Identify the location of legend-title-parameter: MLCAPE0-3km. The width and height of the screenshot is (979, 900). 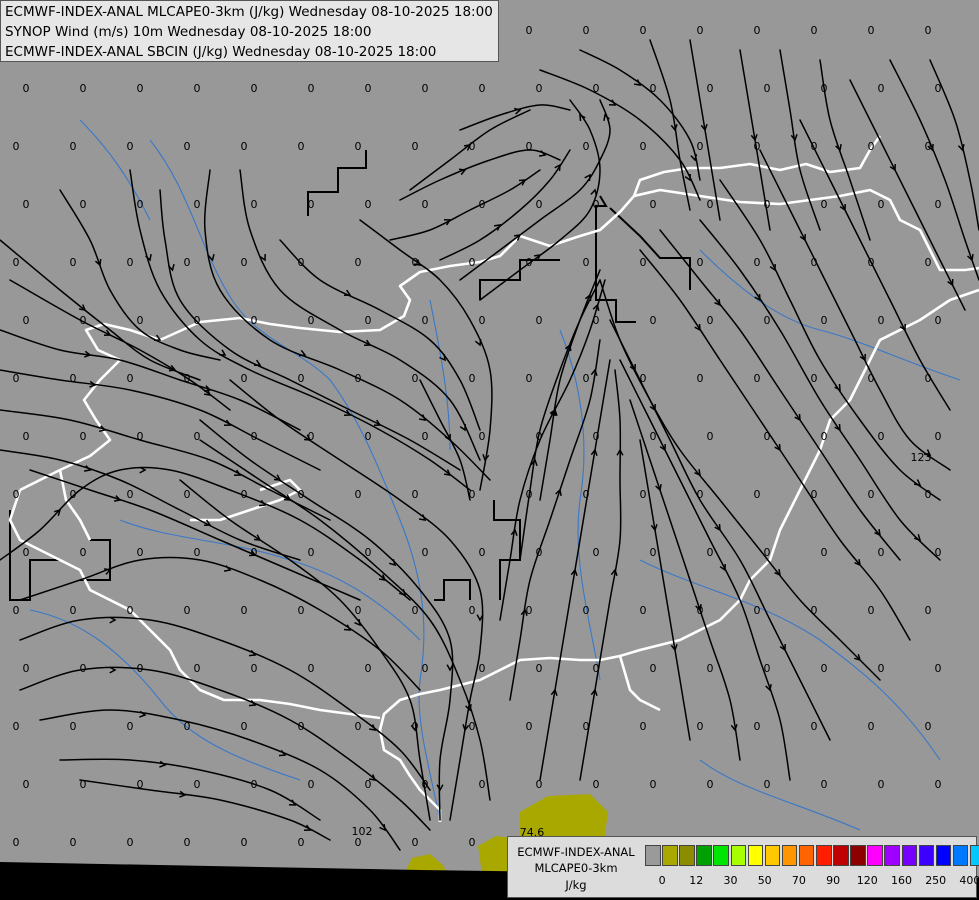
(576, 868).